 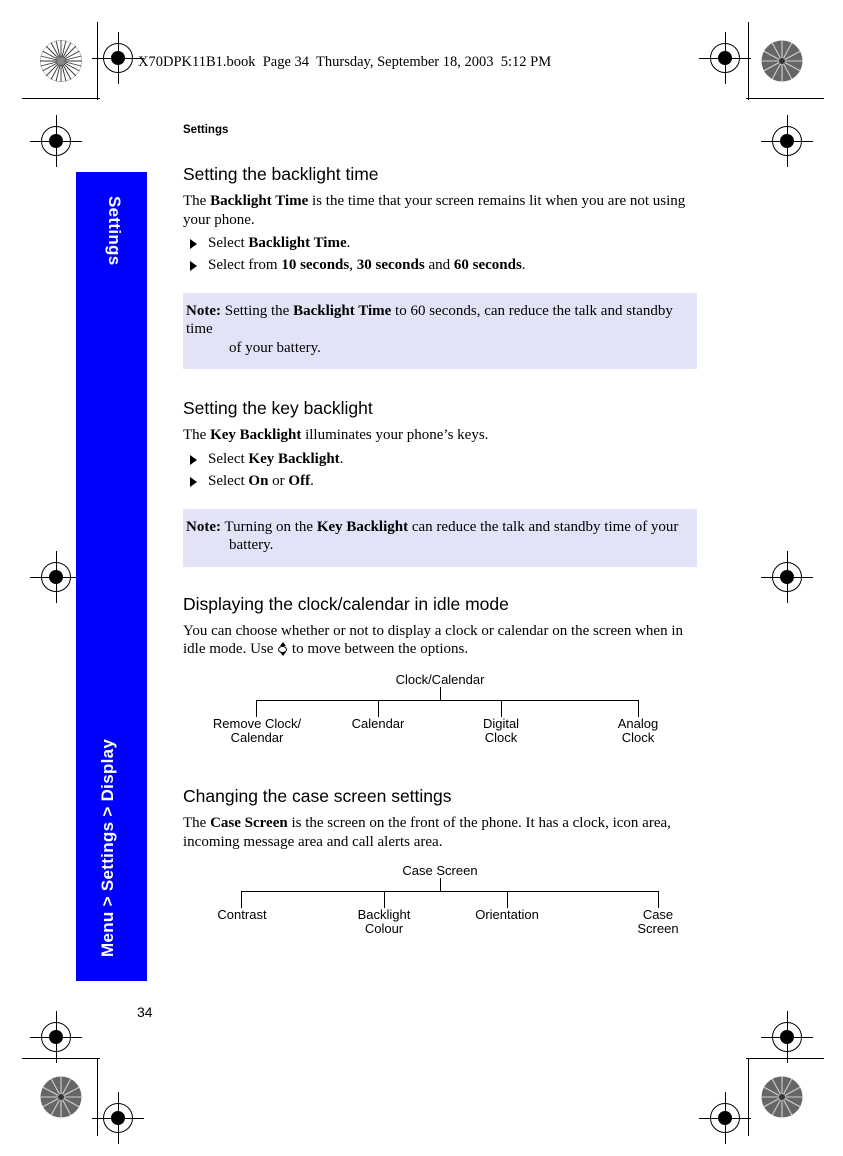 I want to click on chapter-side-tab: Settings Menu > Settings > Display, so click(x=111, y=576).